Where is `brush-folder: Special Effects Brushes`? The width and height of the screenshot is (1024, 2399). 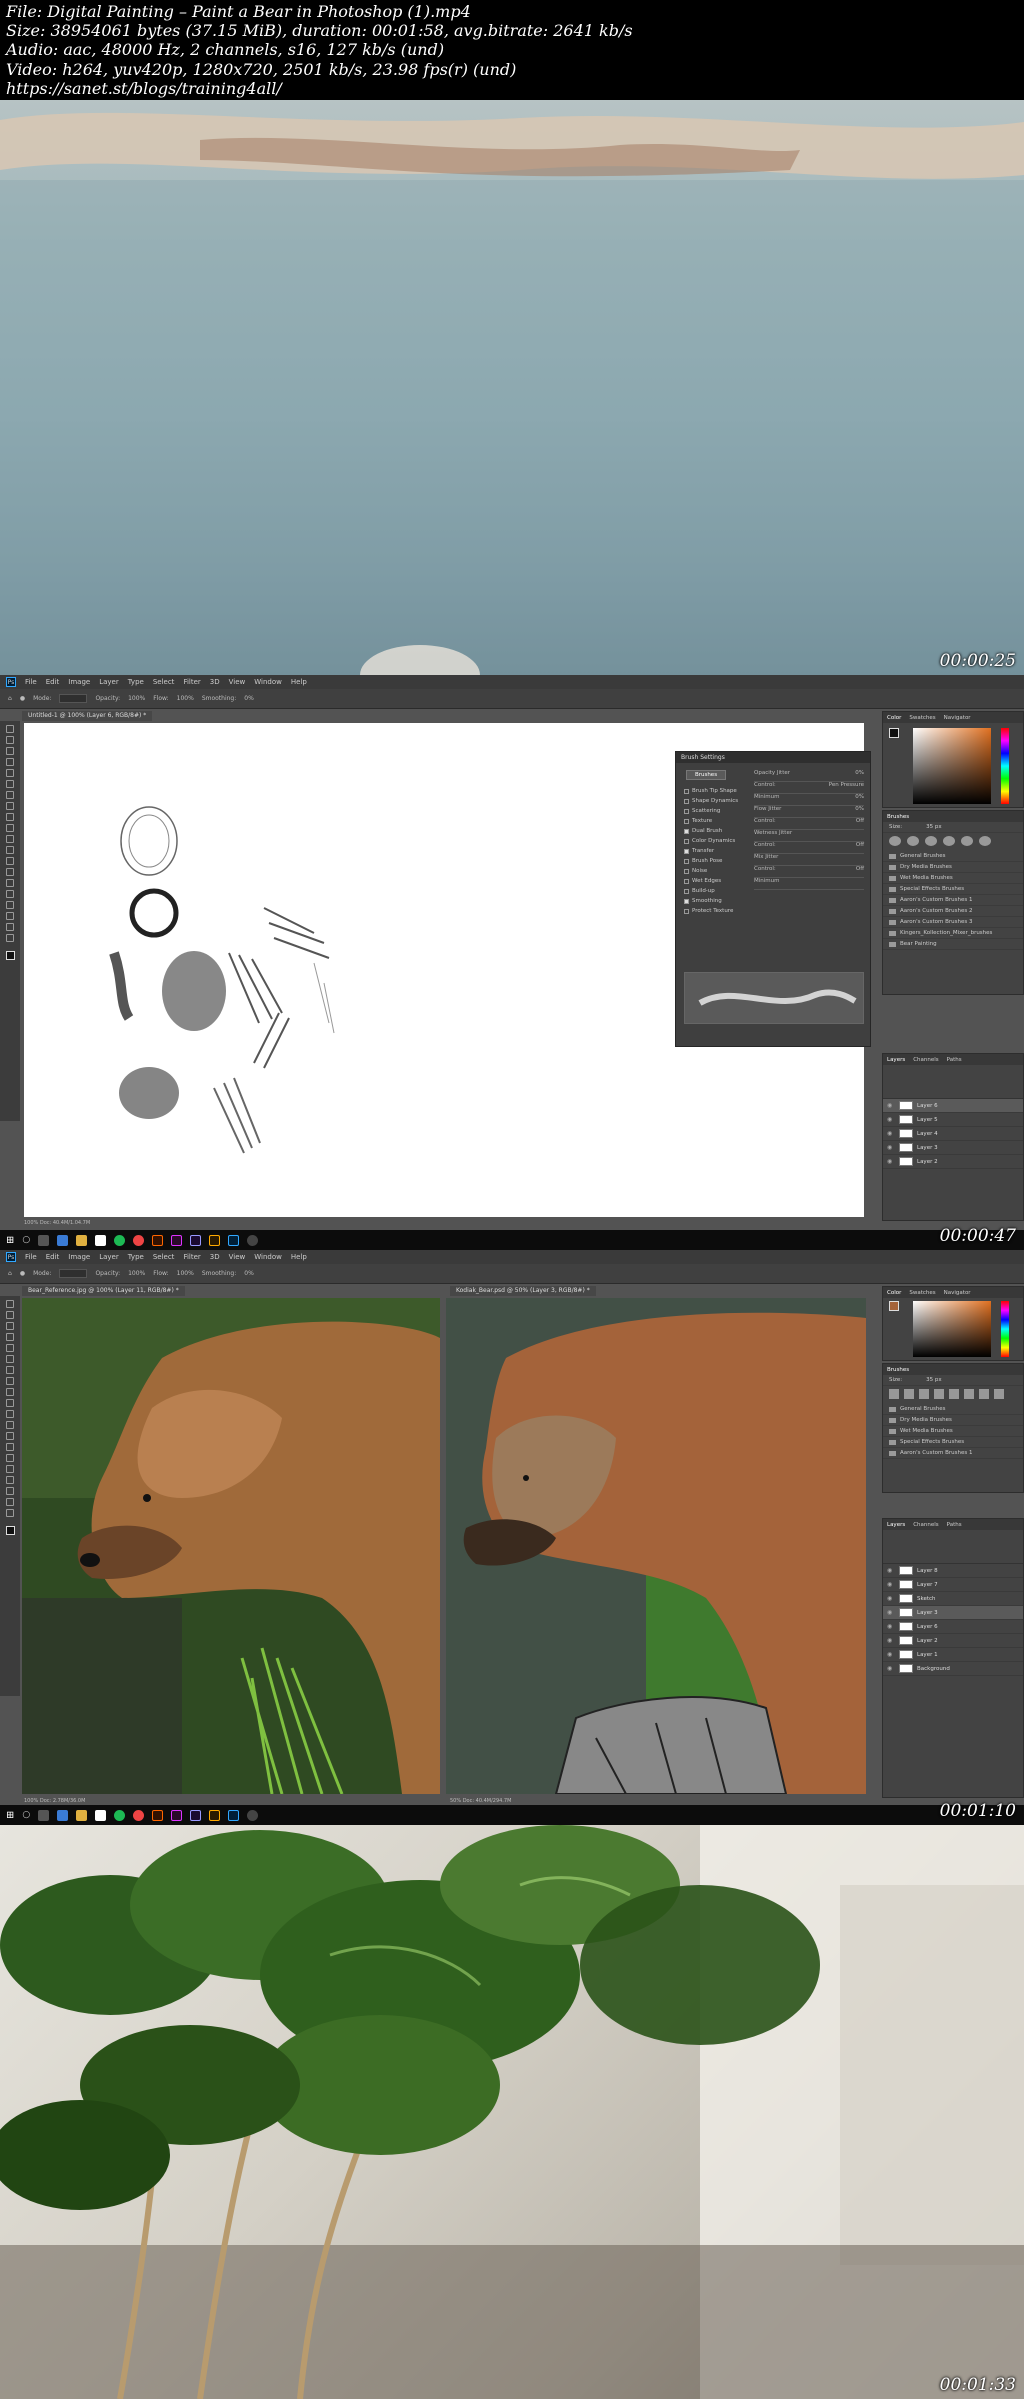
brush-folder: Special Effects Brushes is located at coordinates (953, 889).